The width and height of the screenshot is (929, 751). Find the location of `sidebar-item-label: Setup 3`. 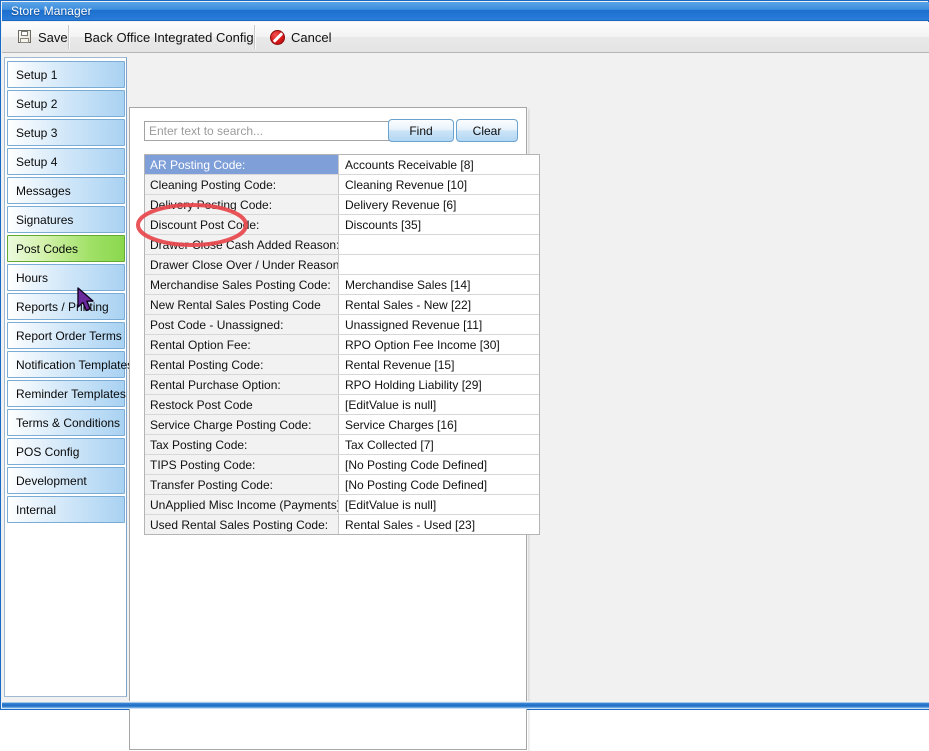

sidebar-item-label: Setup 3 is located at coordinates (37, 132).